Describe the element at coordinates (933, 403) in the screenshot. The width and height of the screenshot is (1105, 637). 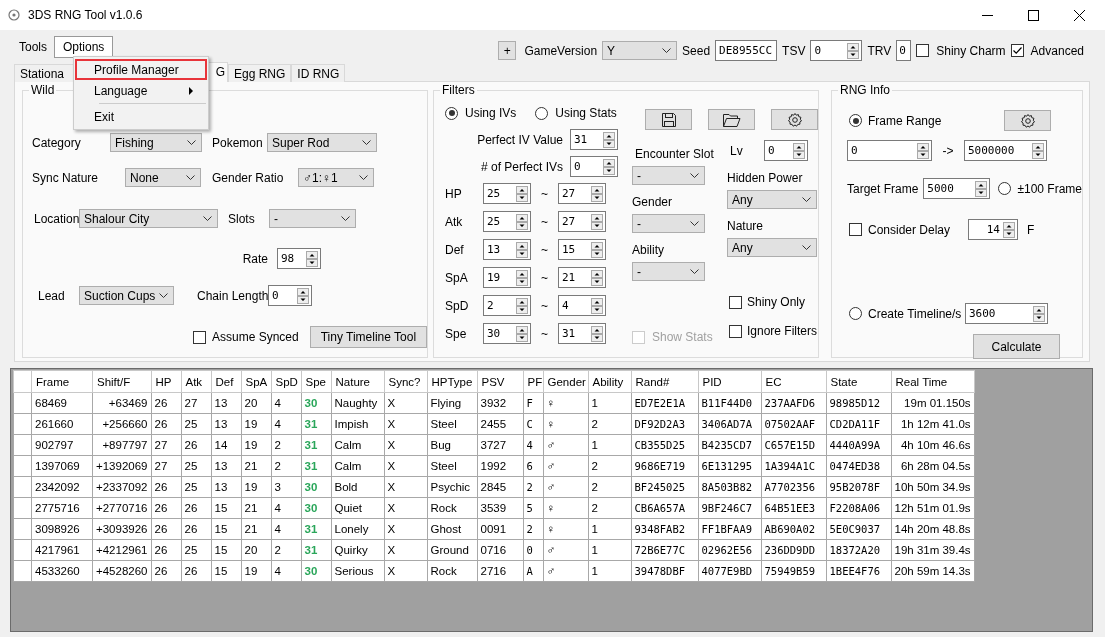
I see `table-cell: 19m 01.150s` at that location.